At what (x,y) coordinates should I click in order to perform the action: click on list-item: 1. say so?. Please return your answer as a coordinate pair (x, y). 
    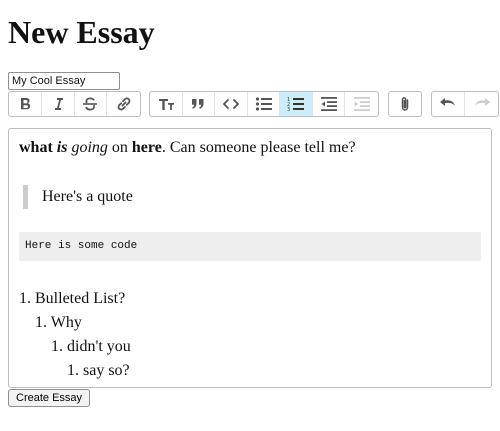
    Looking at the image, I should click on (98, 371).